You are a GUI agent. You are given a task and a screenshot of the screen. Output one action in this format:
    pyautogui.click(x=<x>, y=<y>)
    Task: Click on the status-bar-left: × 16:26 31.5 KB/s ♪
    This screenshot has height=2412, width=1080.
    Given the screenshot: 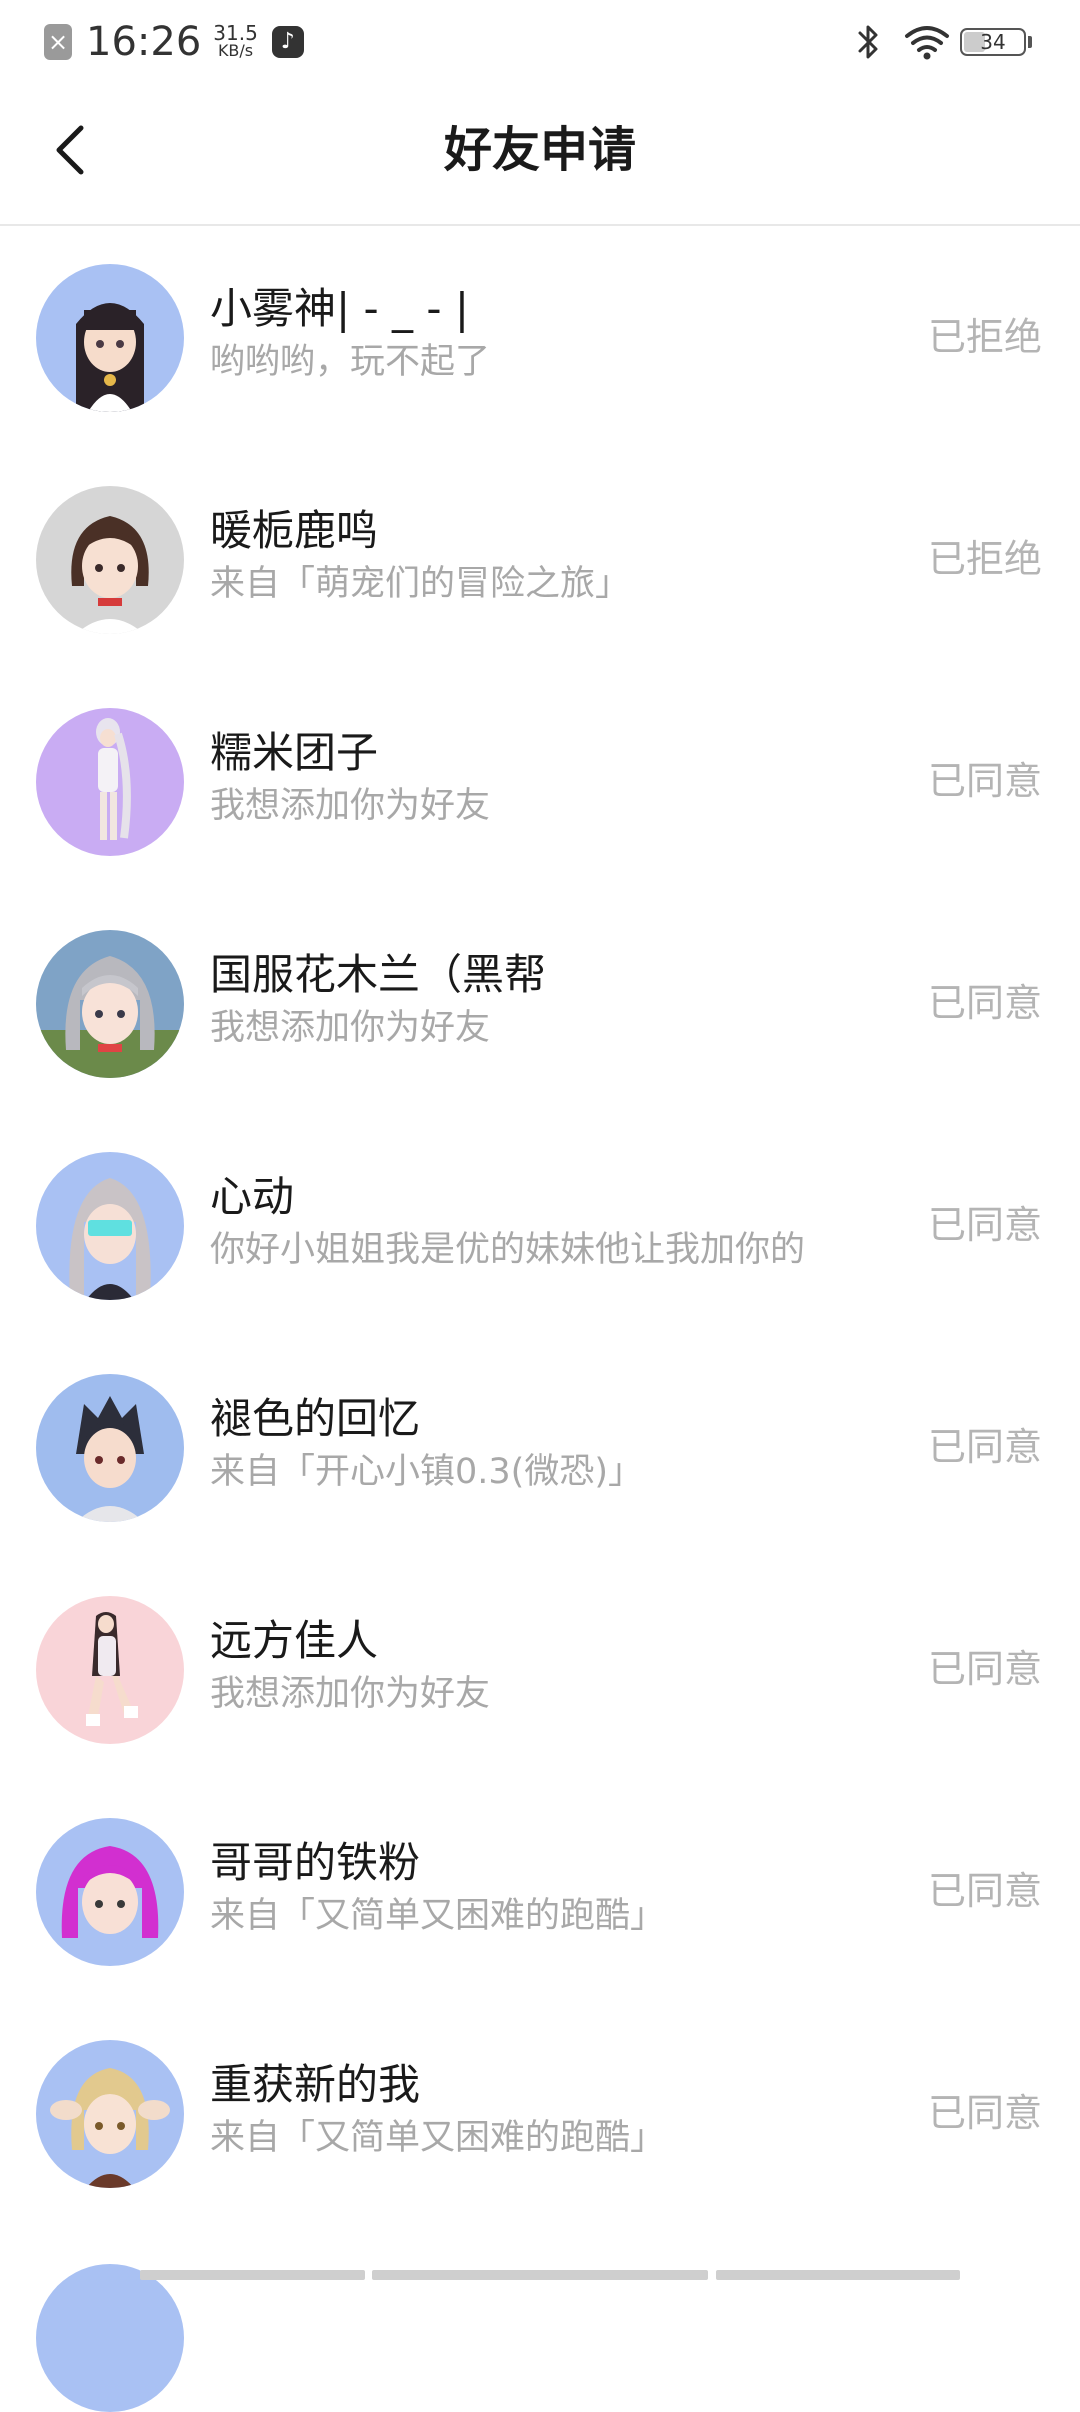 What is the action you would take?
    pyautogui.click(x=174, y=42)
    